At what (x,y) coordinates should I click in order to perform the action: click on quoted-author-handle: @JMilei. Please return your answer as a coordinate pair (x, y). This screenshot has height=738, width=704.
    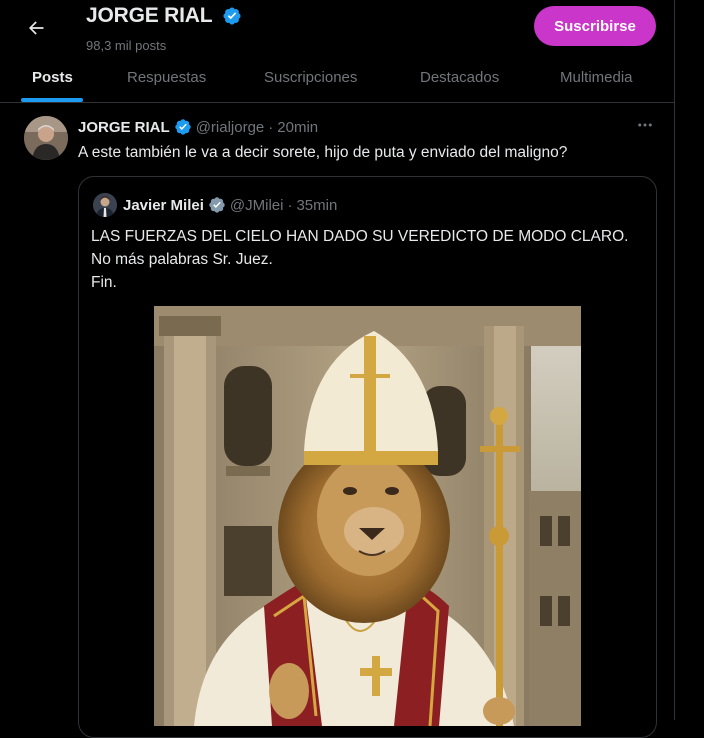
    Looking at the image, I should click on (256, 205).